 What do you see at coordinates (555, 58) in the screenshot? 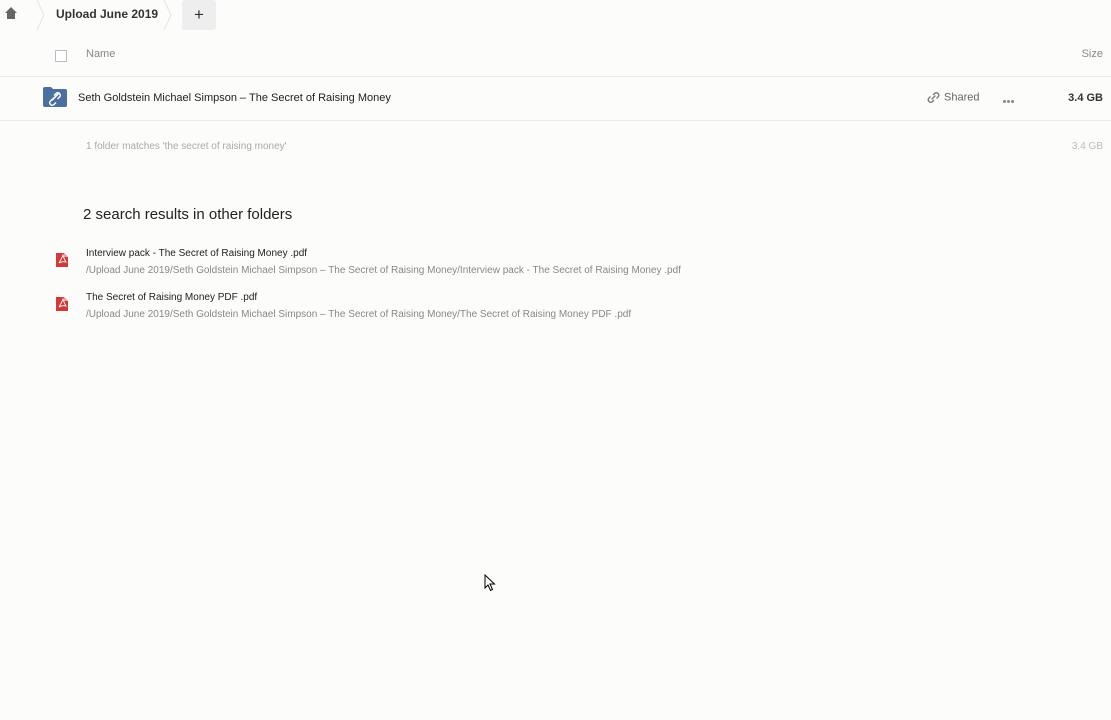
I see `file-list-header: Name Size` at bounding box center [555, 58].